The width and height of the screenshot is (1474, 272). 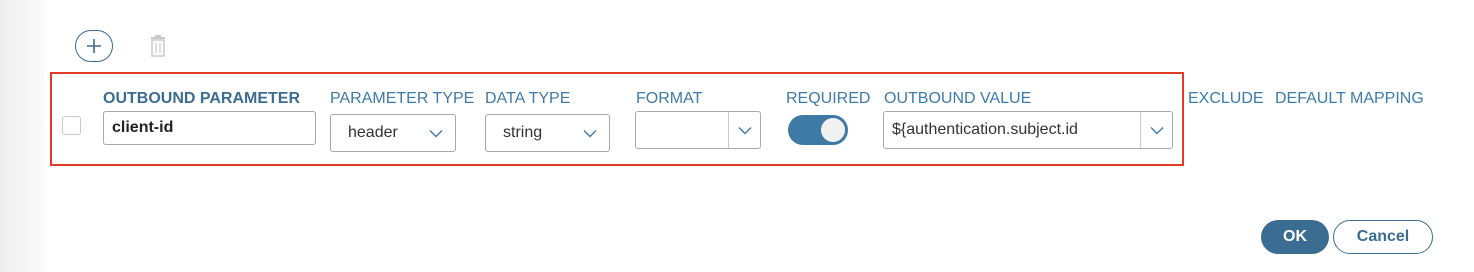 What do you see at coordinates (202, 98) in the screenshot?
I see `header-outbound-parameter: OUTBOUND PARAMETER` at bounding box center [202, 98].